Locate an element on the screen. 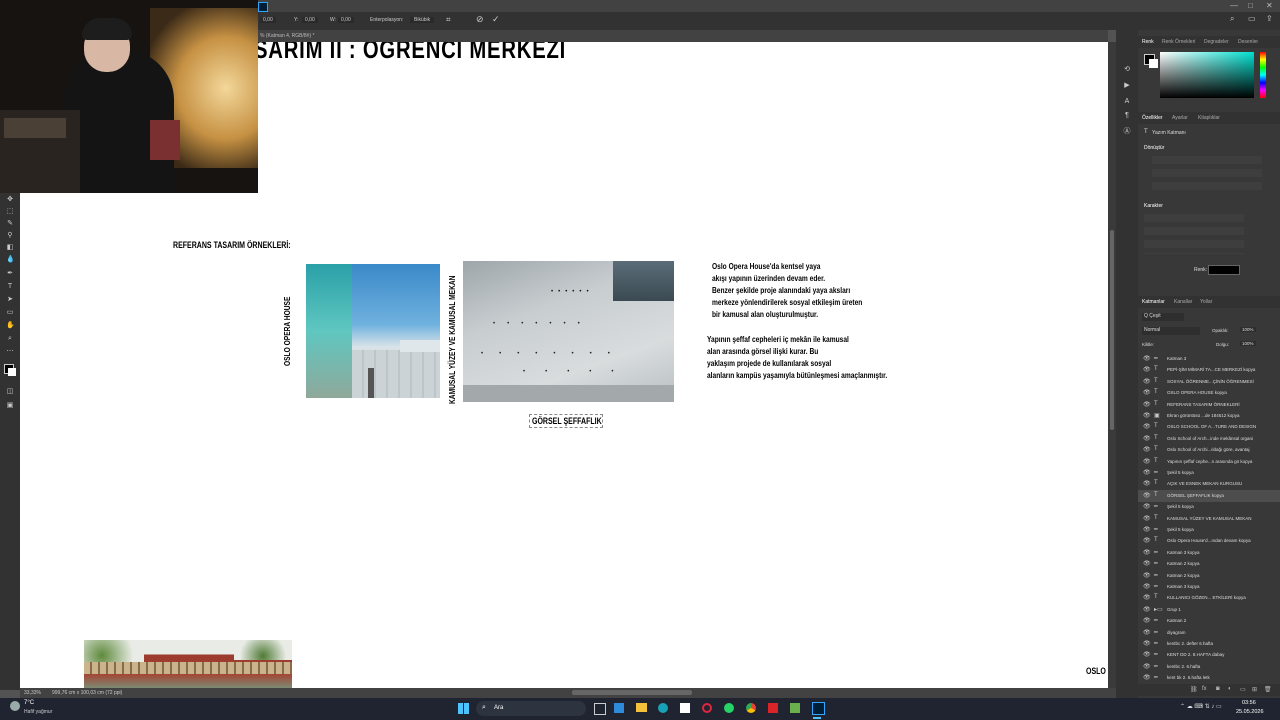 Image resolution: width=1280 pixels, height=720 pixels. layer-row: 👁 ━ diyagram is located at coordinates (1209, 633).